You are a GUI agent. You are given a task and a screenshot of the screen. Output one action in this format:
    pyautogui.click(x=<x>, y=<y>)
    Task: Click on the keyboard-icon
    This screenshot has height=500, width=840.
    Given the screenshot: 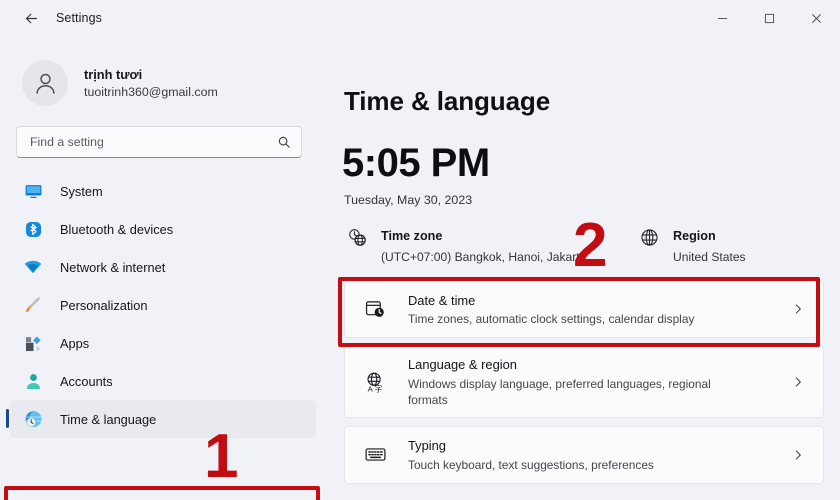 What is the action you would take?
    pyautogui.click(x=375, y=454)
    